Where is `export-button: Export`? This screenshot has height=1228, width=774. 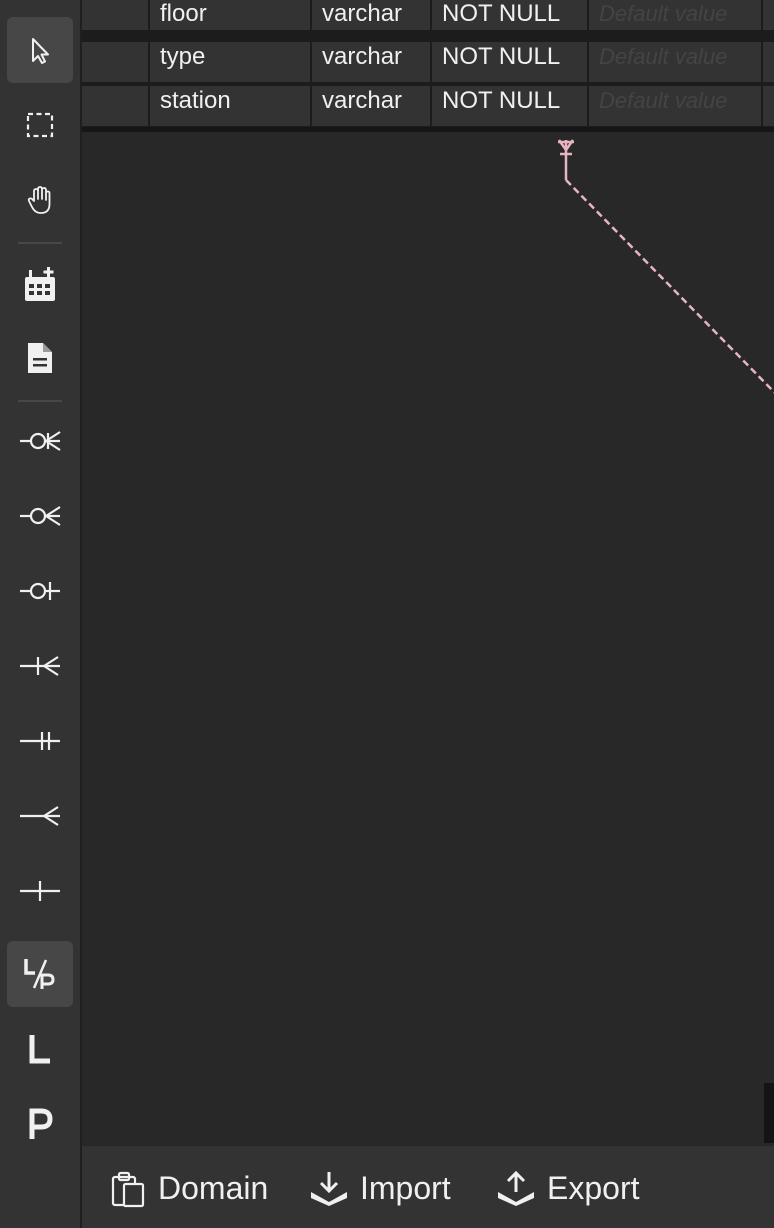 export-button: Export is located at coordinates (567, 1188).